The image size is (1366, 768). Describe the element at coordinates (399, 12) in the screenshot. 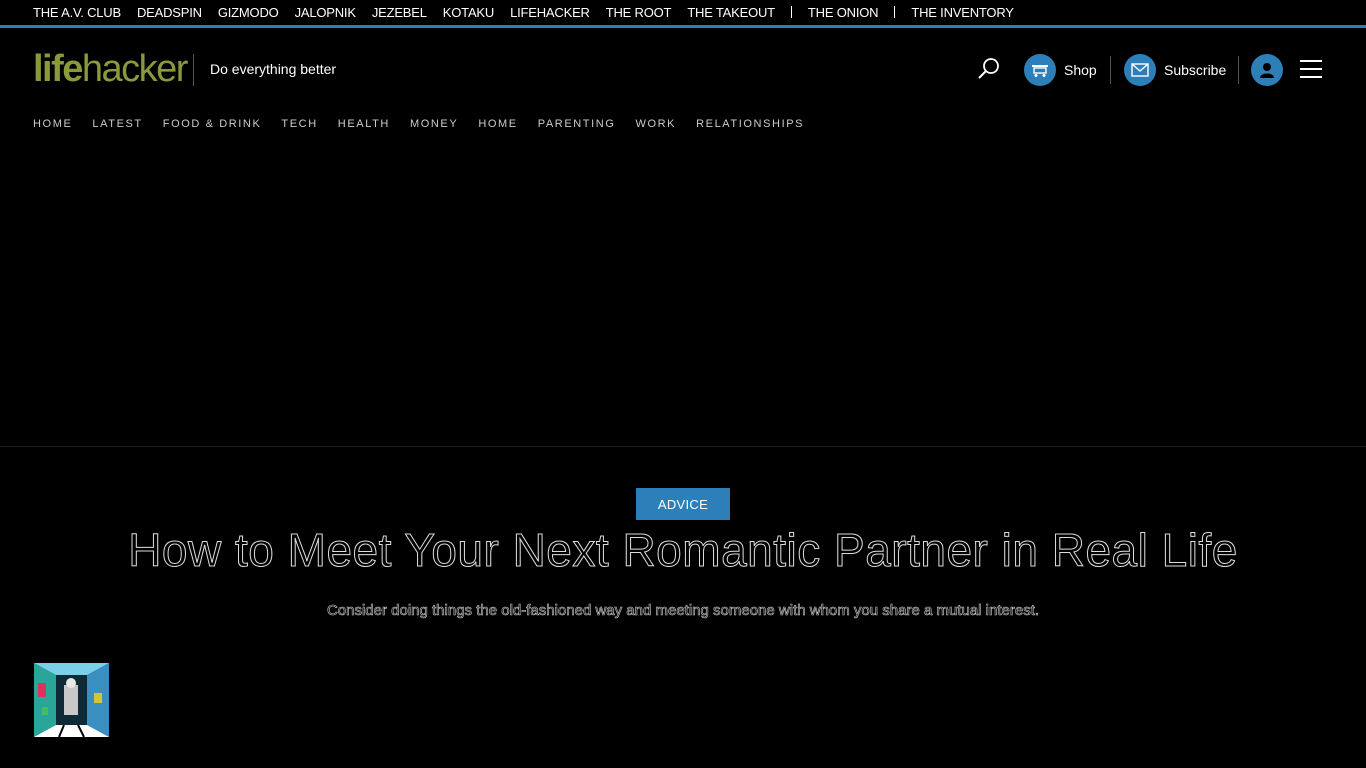

I see `network-link-jezebel: JEZEBEL` at that location.